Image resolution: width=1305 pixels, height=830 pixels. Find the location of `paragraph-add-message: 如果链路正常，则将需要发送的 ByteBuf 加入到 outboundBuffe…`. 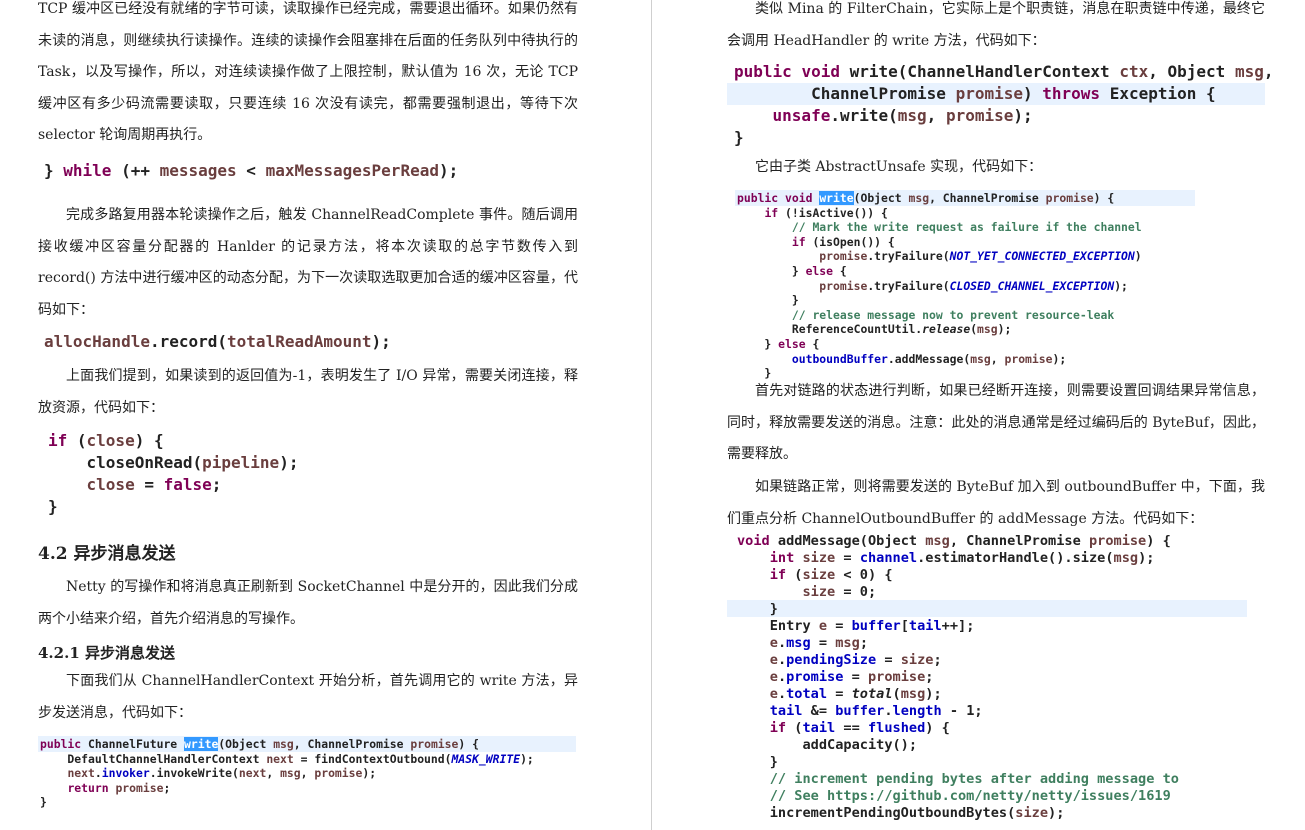

paragraph-add-message: 如果链路正常，则将需要发送的 ByteBuf 加入到 outboundBuffe… is located at coordinates (996, 503).